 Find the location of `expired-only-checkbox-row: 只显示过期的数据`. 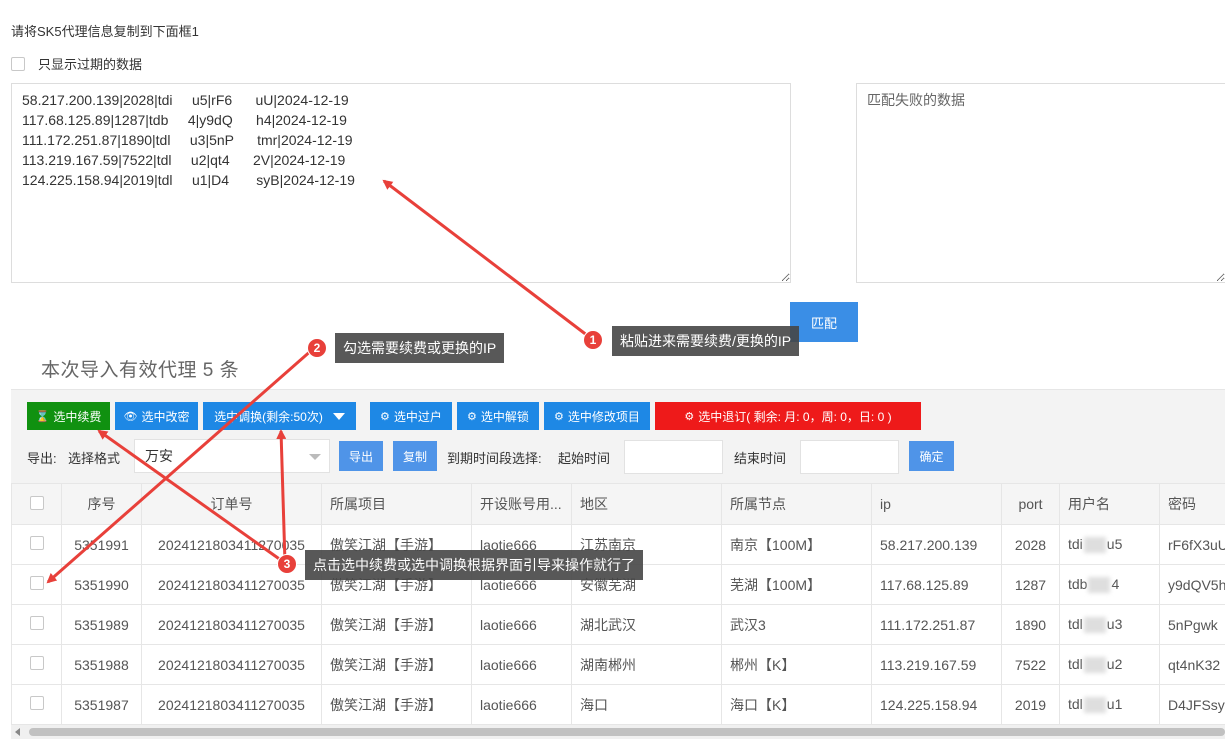

expired-only-checkbox-row: 只显示过期的数据 is located at coordinates (76, 63).